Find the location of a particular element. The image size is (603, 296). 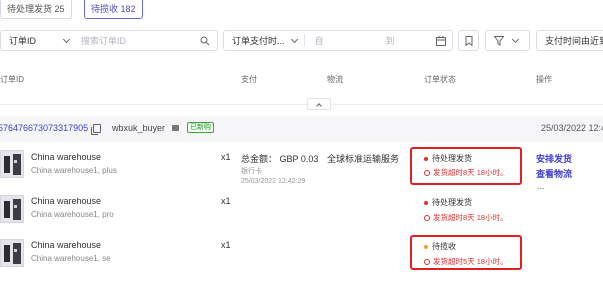

status-badge: 已新购 is located at coordinates (200, 127).